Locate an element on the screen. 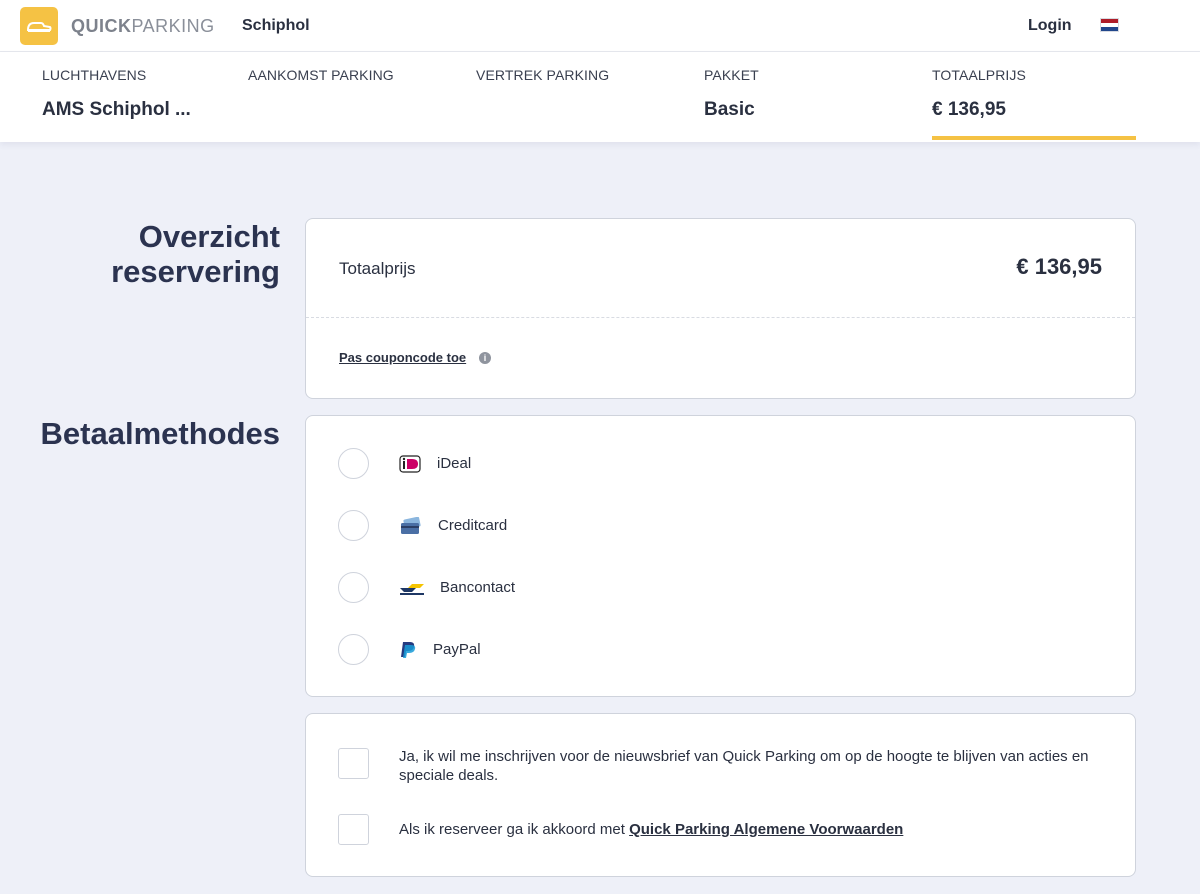  bancontact-icon is located at coordinates (412, 589).